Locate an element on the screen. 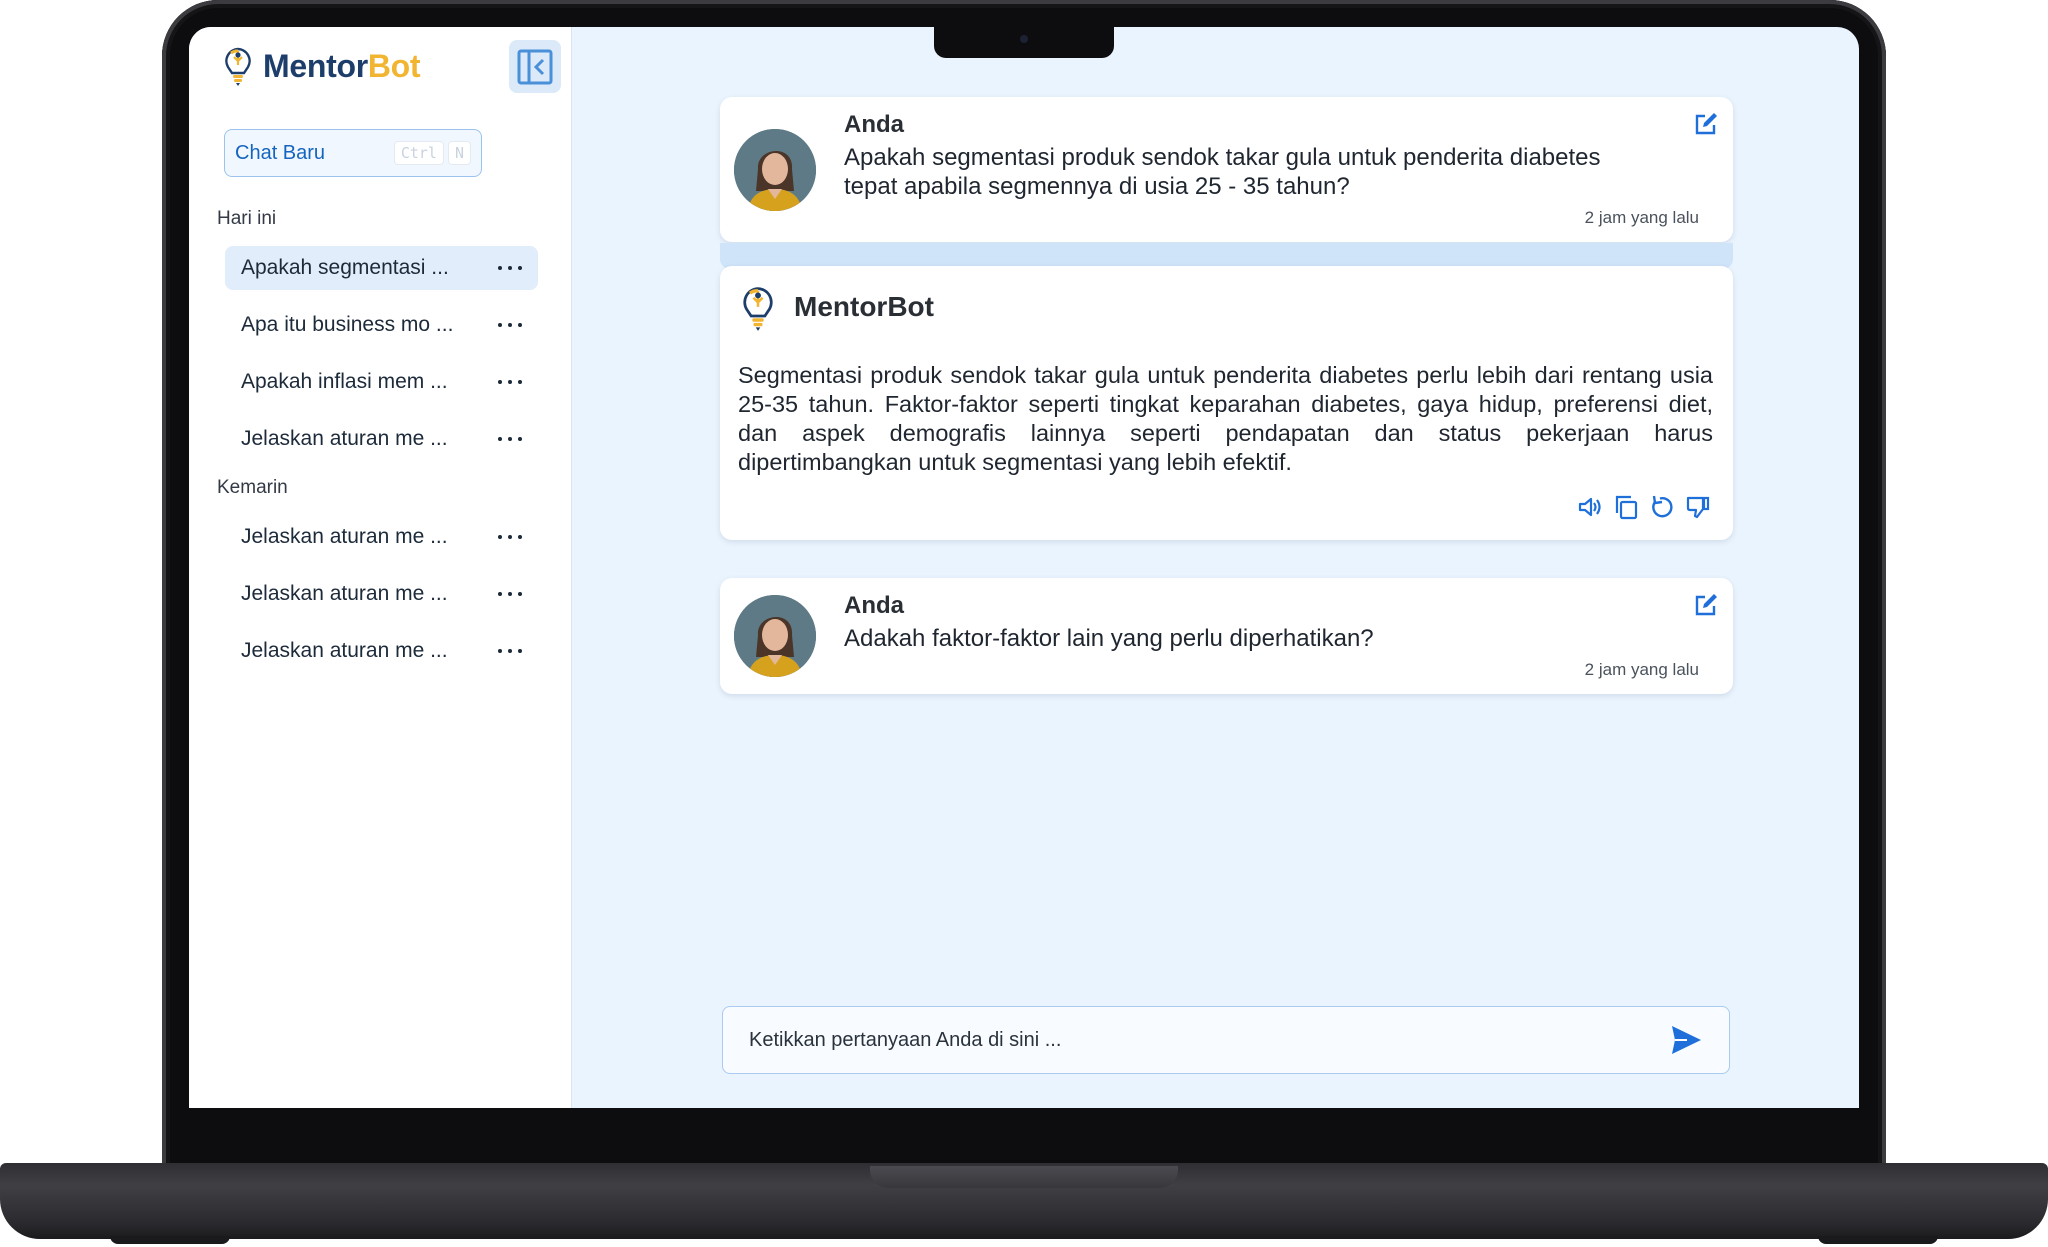 The height and width of the screenshot is (1247, 2048). section-label-today: Hari ini is located at coordinates (247, 218).